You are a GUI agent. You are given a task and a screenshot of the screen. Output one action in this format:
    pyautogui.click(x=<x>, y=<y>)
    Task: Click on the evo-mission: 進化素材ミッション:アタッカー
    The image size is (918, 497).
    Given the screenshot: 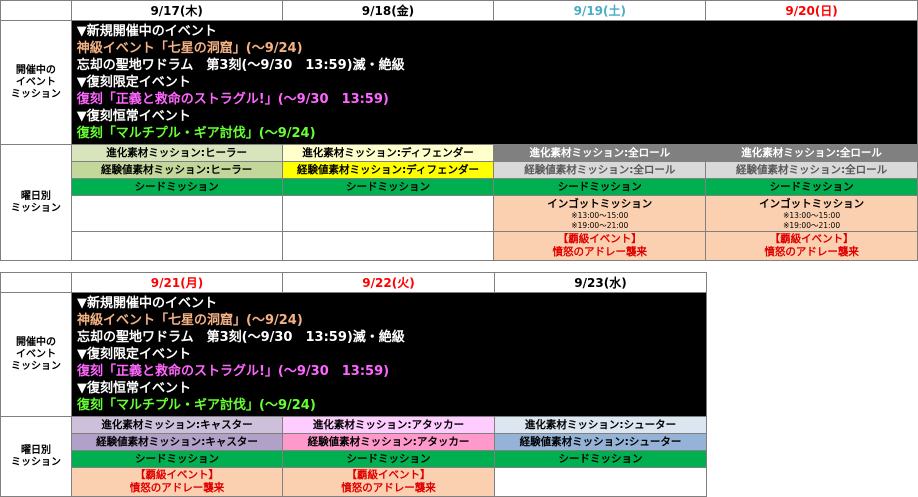 What is the action you would take?
    pyautogui.click(x=388, y=425)
    